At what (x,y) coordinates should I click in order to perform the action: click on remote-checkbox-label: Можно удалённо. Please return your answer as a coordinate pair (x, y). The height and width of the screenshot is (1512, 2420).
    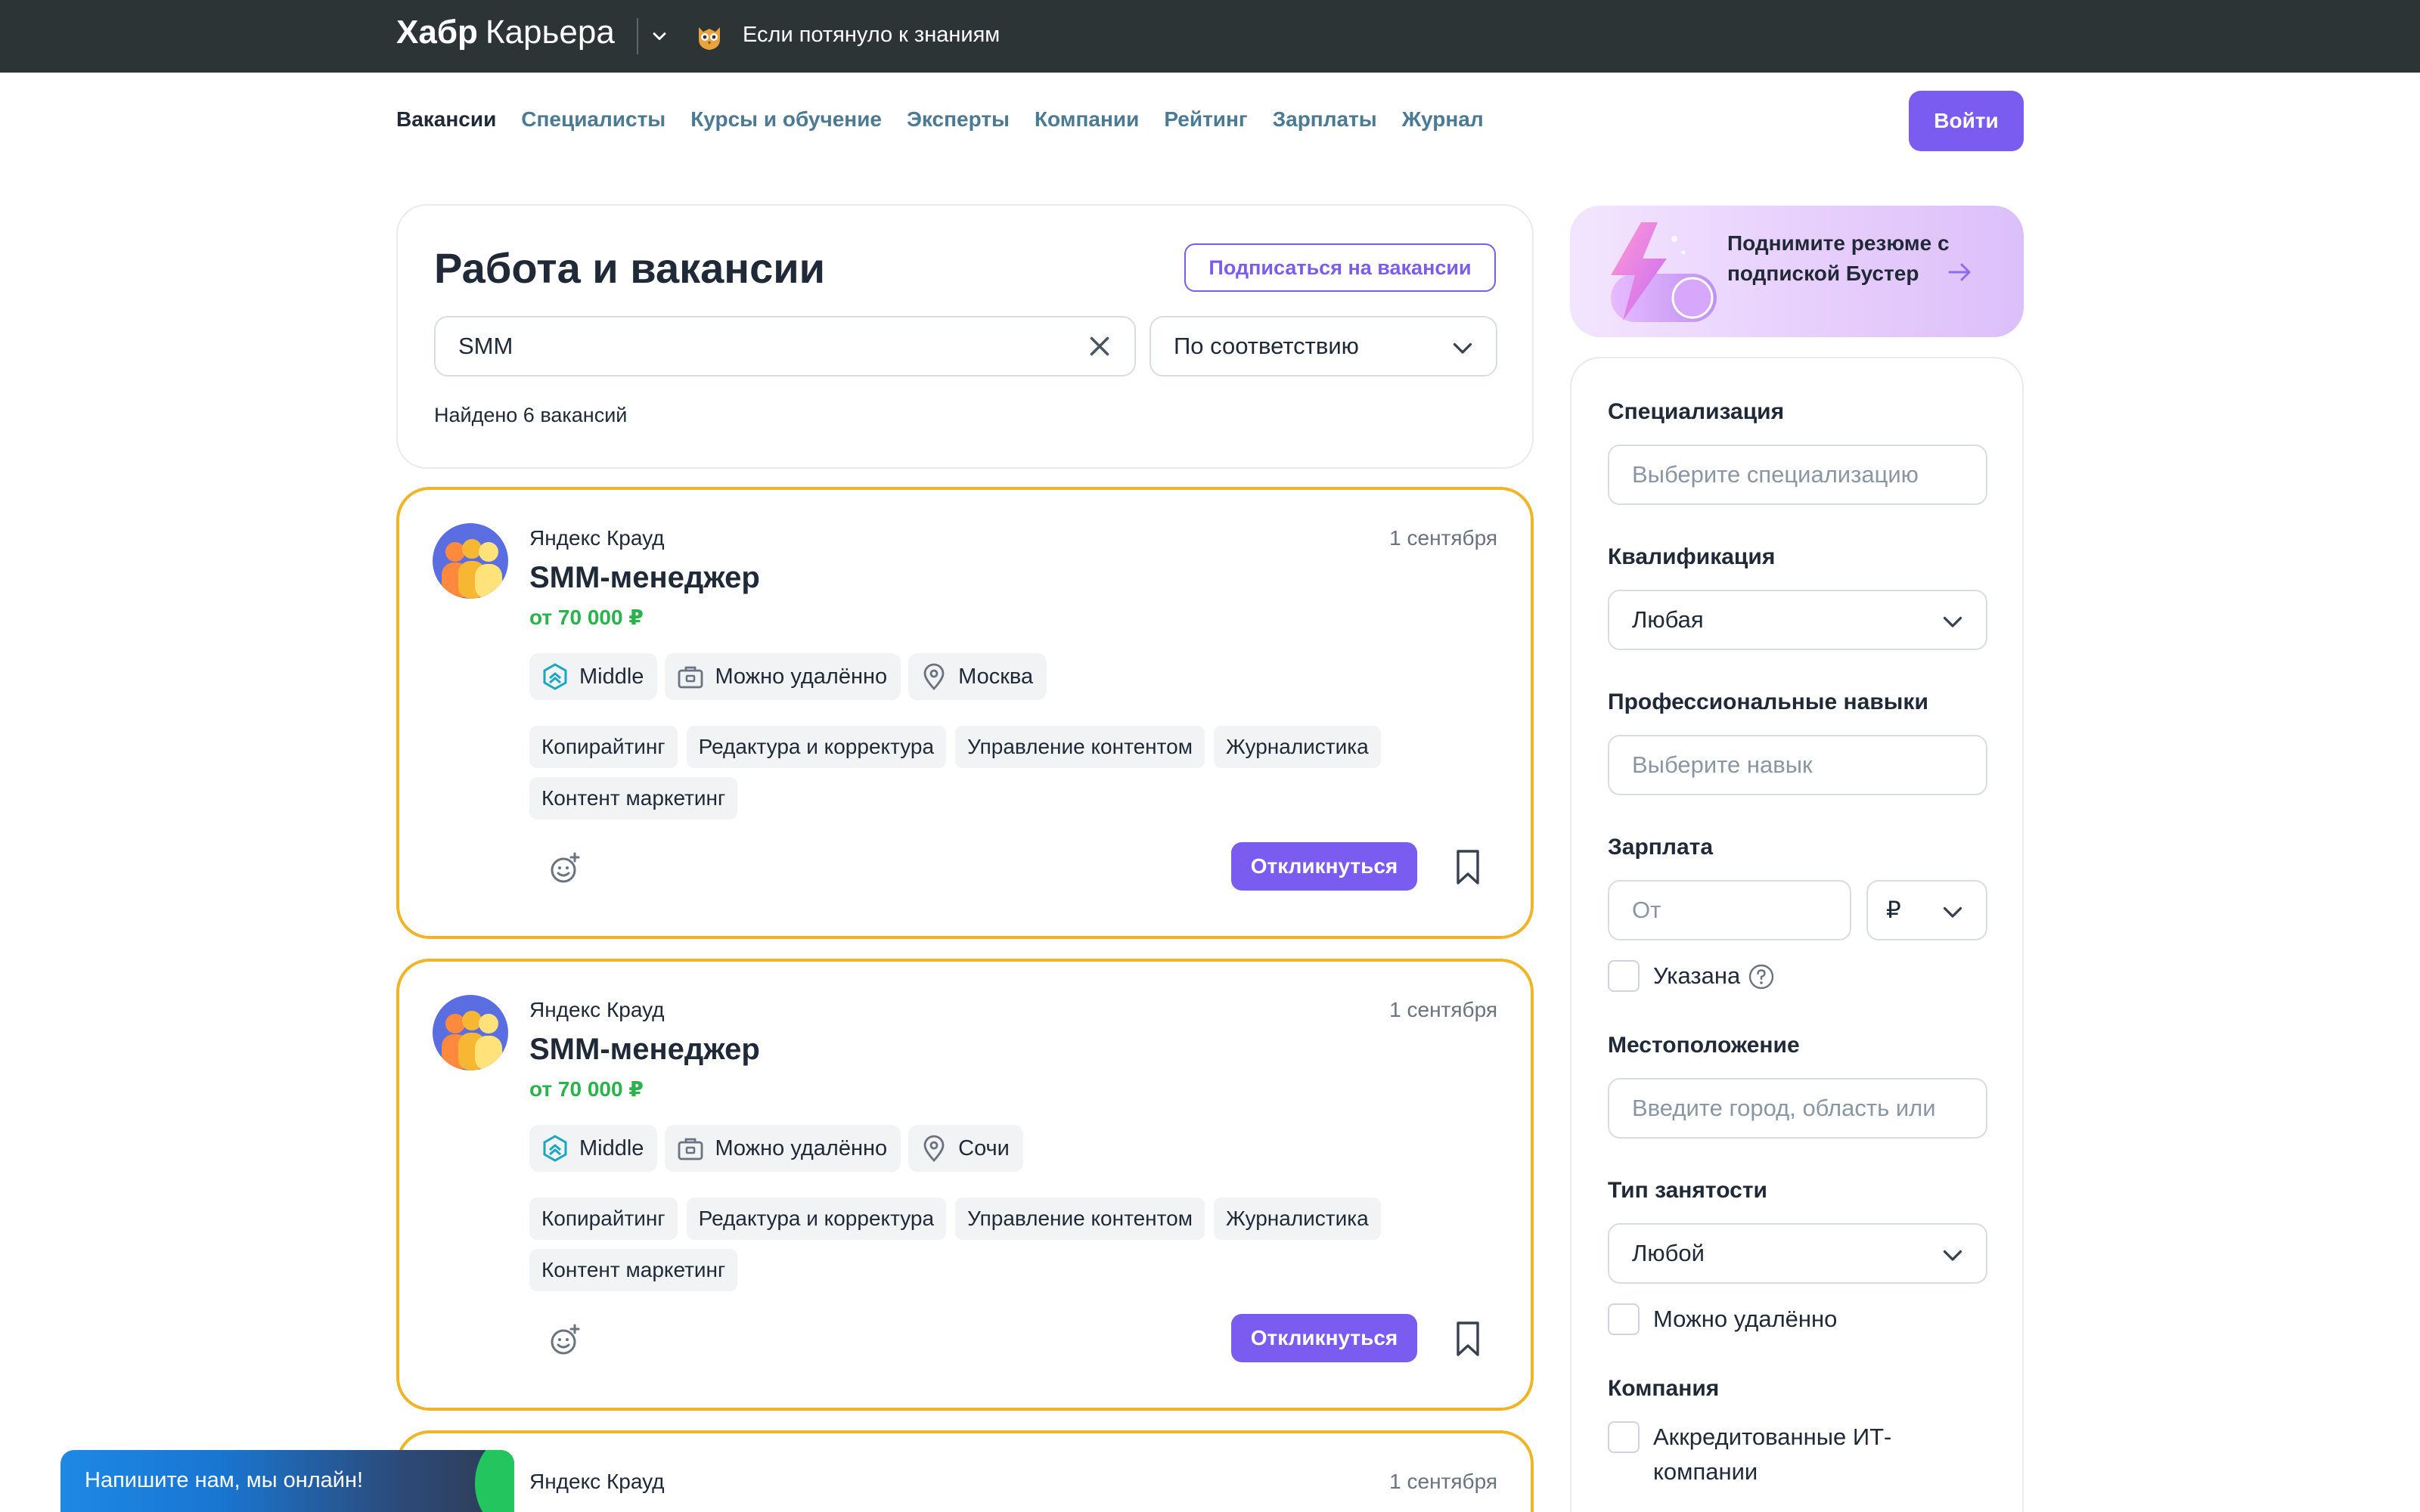
    Looking at the image, I should click on (1745, 1319).